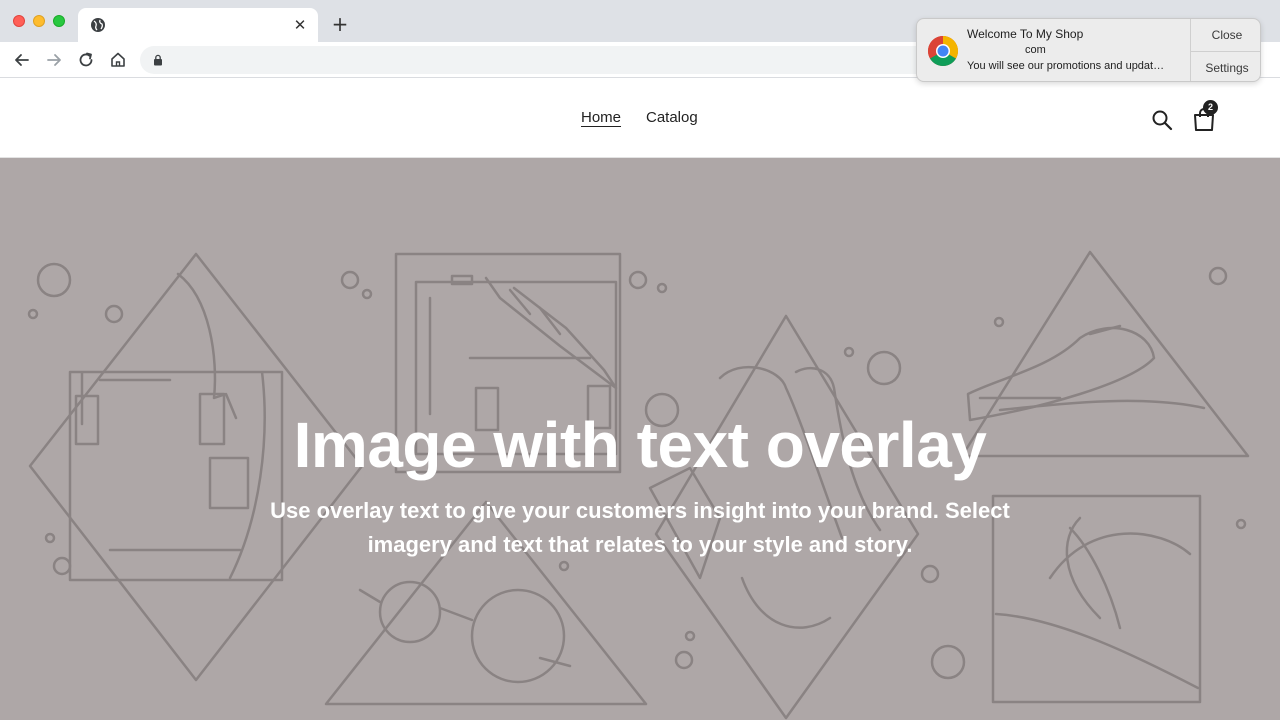 This screenshot has width=1280, height=720. I want to click on home-icon, so click(118, 60).